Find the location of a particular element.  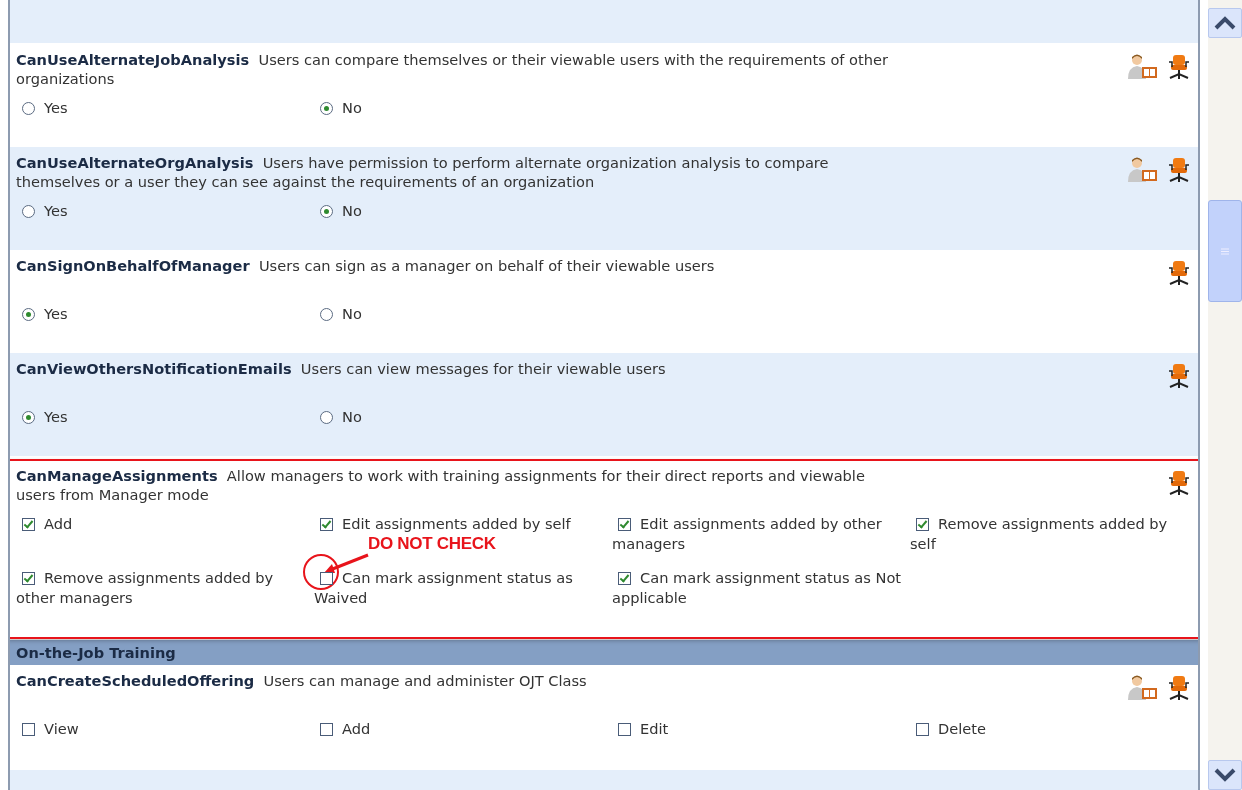

checkbox-option: Edit assignments added by other managers is located at coordinates (761, 534).